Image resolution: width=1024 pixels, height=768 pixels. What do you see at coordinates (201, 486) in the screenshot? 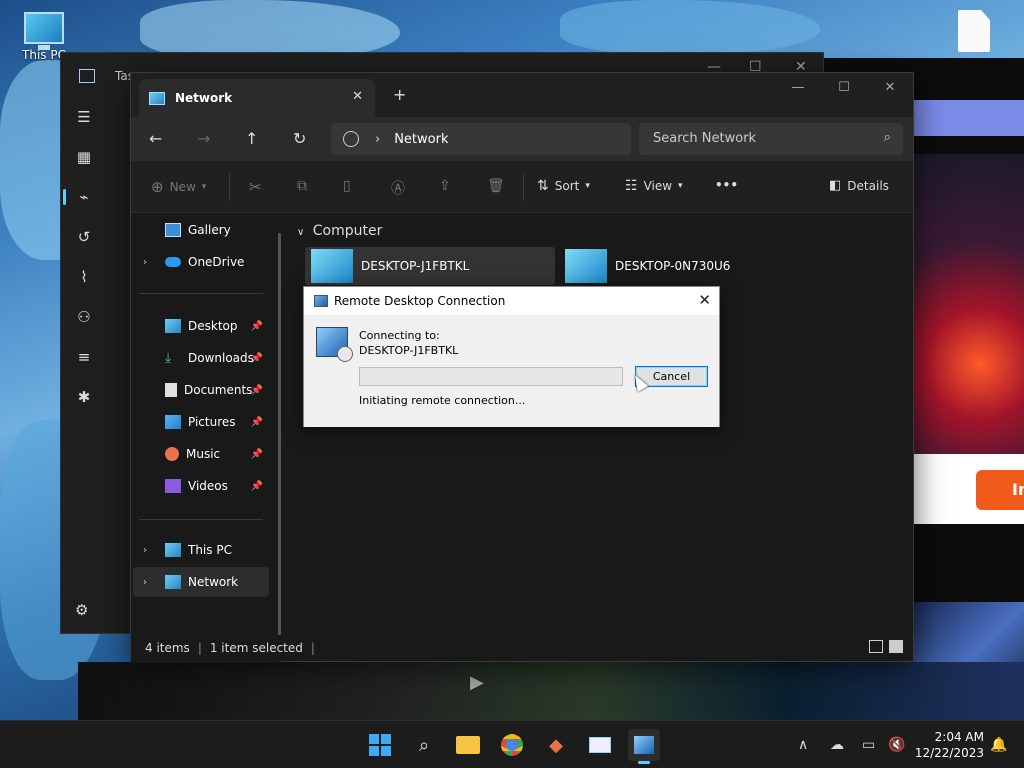
I see `sidebar-item-videos: Videos 📌` at bounding box center [201, 486].